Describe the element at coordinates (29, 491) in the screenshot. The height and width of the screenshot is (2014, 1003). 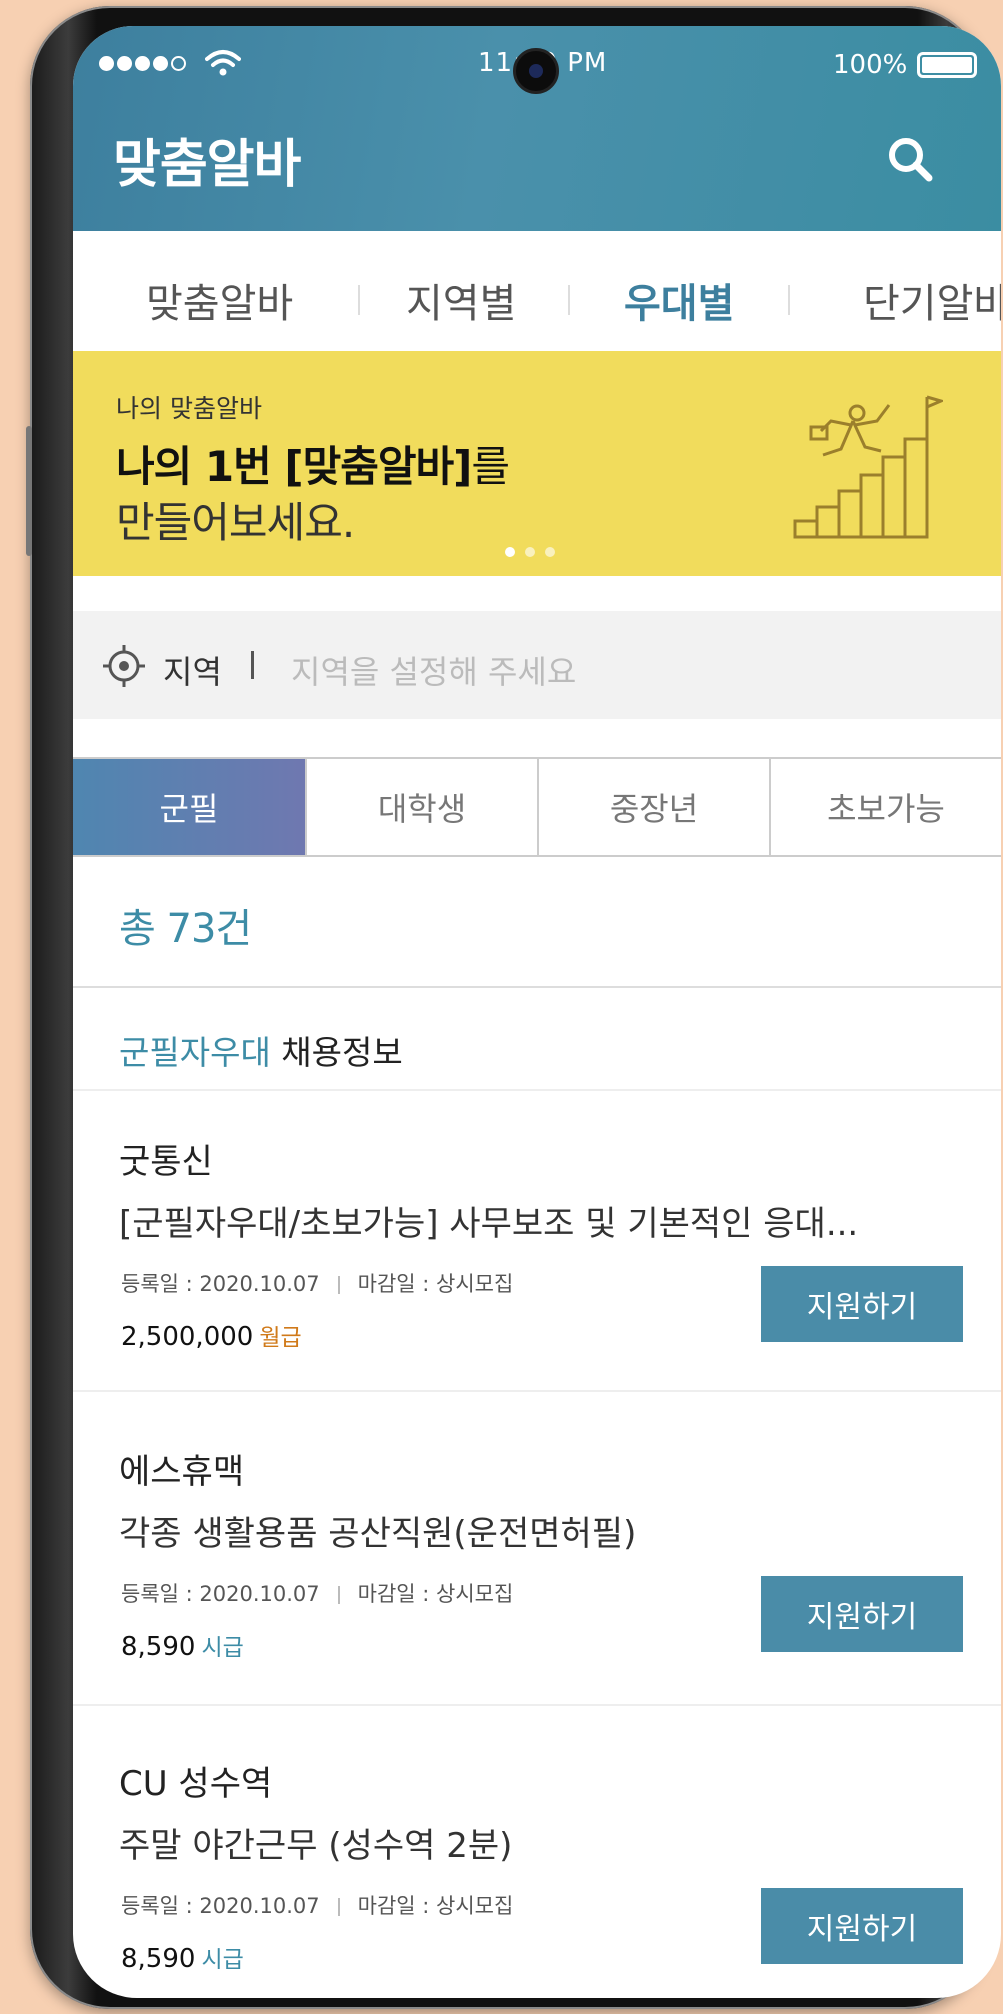
I see `volume-button` at that location.